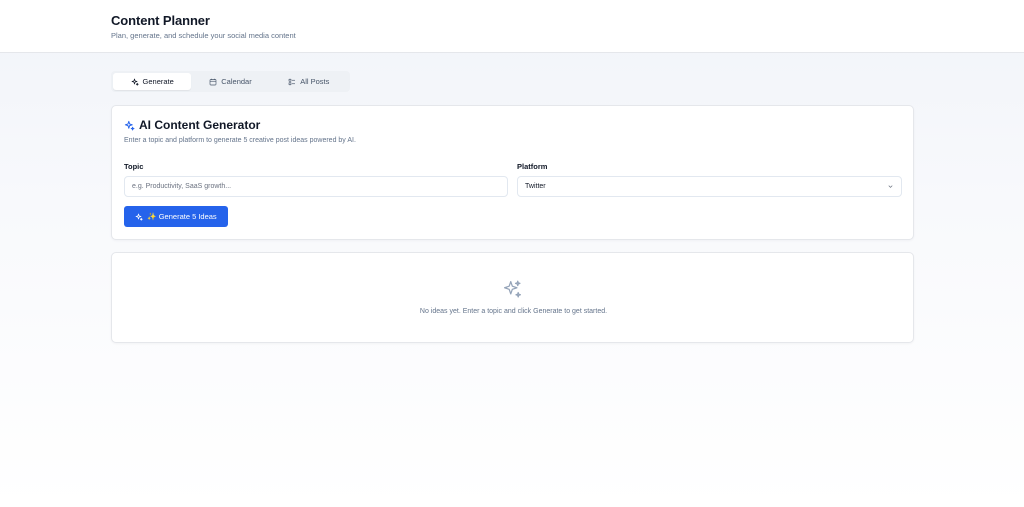 Image resolution: width=1024 pixels, height=507 pixels. I want to click on chevron-down-icon, so click(890, 186).